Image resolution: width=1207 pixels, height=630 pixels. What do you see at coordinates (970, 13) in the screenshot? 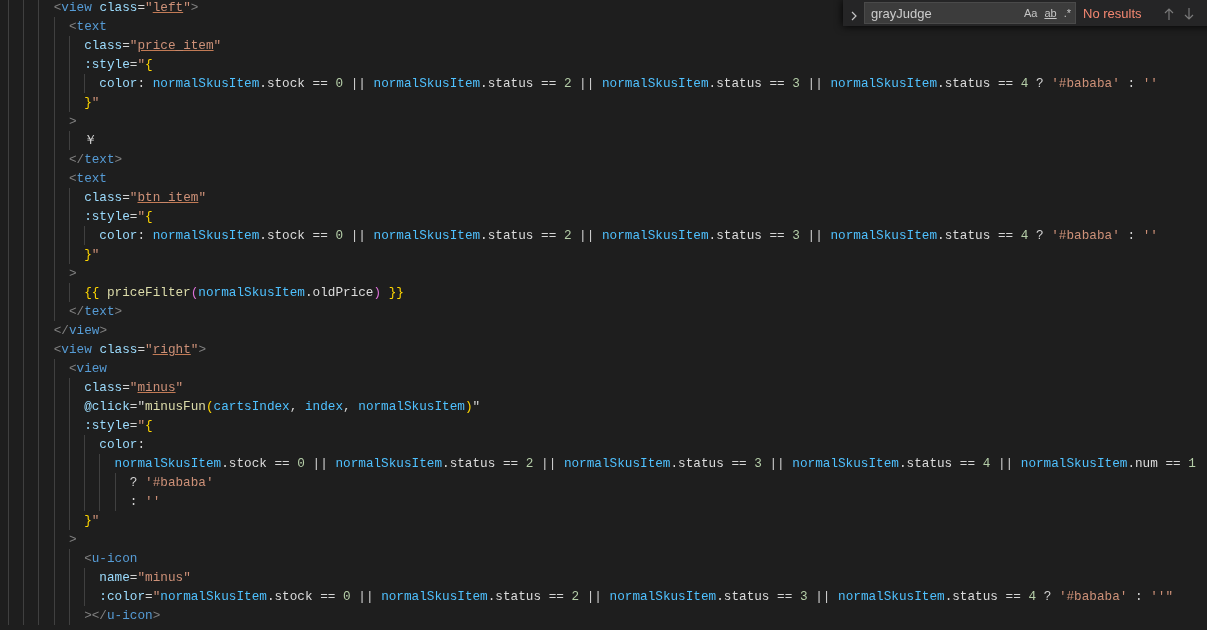
I see `find-input: grayJudge Aa ab .*` at bounding box center [970, 13].